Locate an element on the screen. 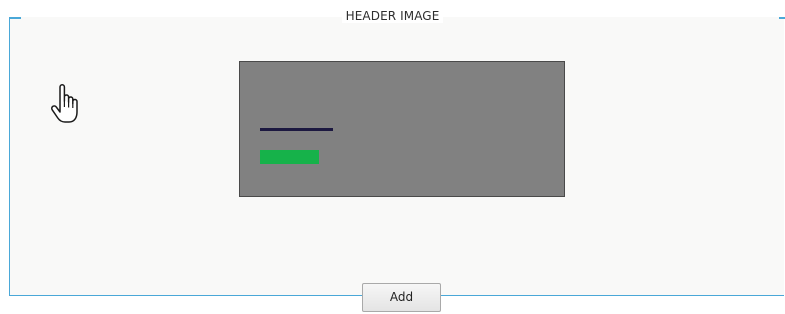 This screenshot has width=785, height=314. add-button: Add is located at coordinates (401, 297).